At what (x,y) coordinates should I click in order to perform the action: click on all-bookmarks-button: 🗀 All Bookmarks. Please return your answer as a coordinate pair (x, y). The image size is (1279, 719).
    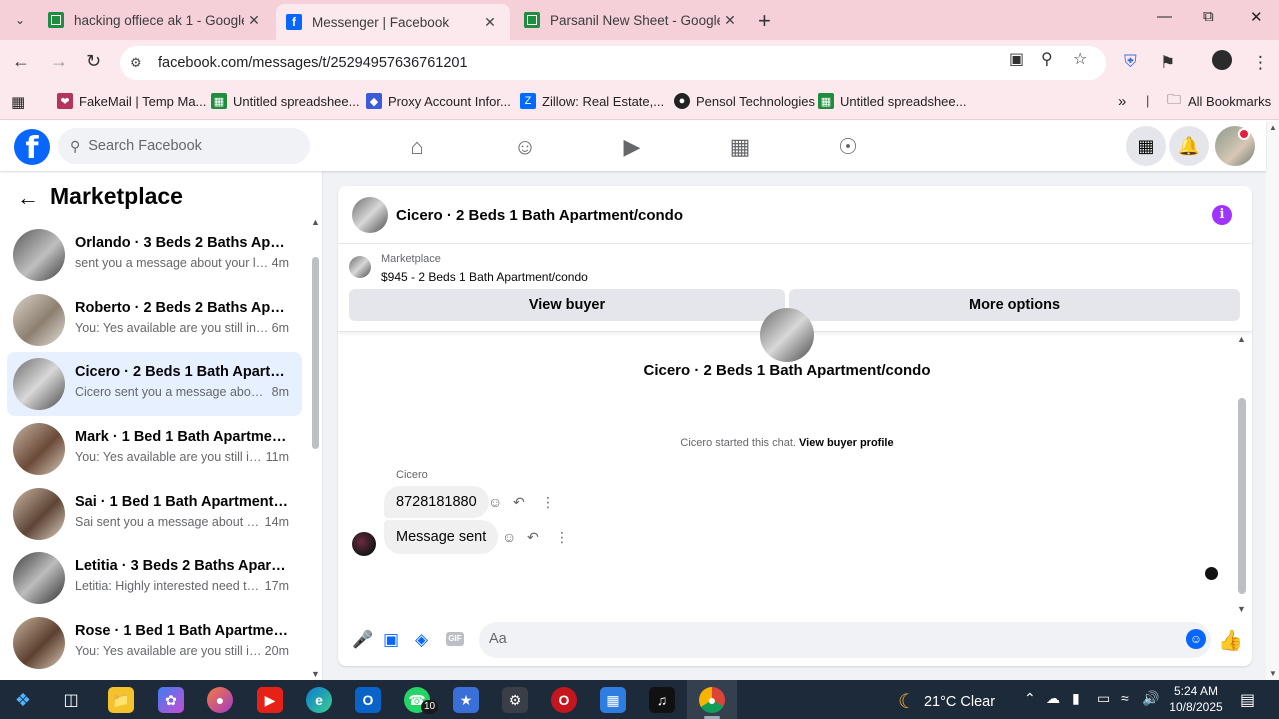
    Looking at the image, I should click on (1218, 100).